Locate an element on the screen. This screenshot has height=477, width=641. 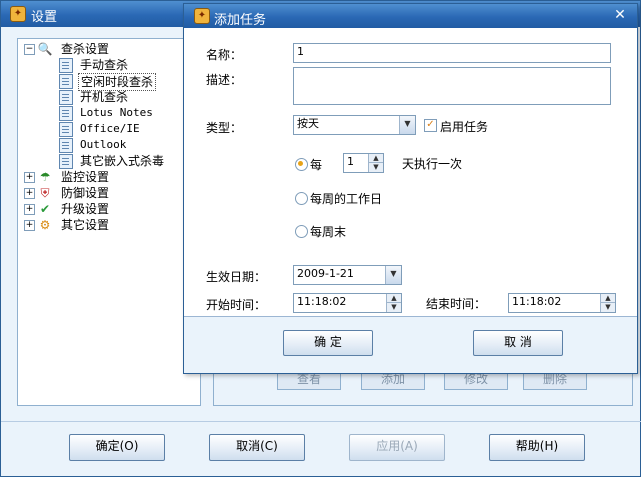
weekdays-label: 每周的工作日 is located at coordinates (346, 199).